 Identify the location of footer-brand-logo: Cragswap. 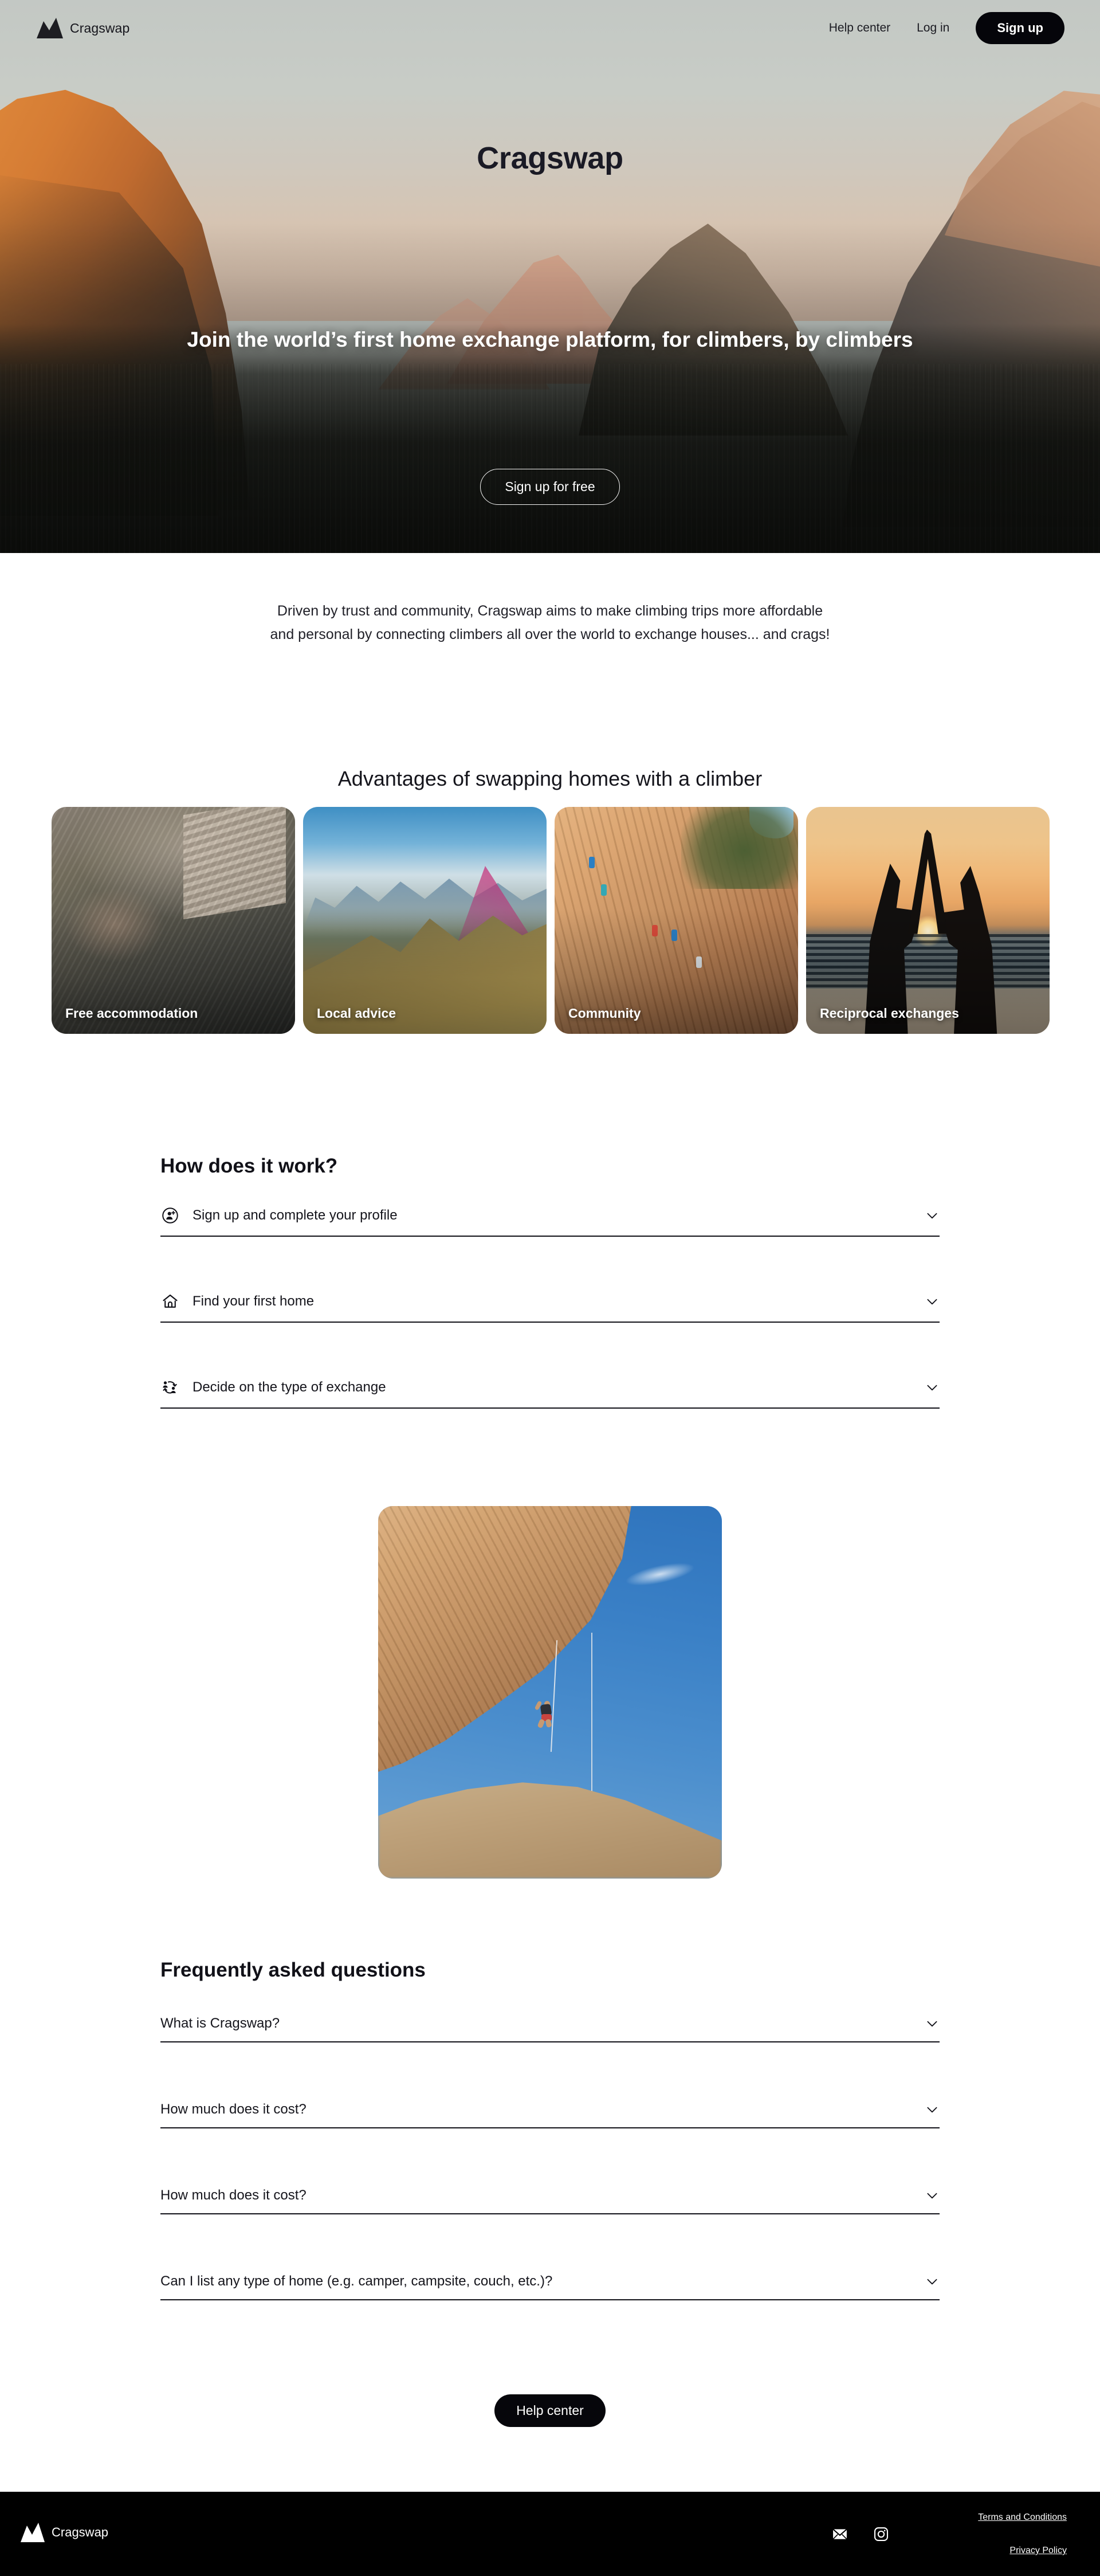
(63, 2532).